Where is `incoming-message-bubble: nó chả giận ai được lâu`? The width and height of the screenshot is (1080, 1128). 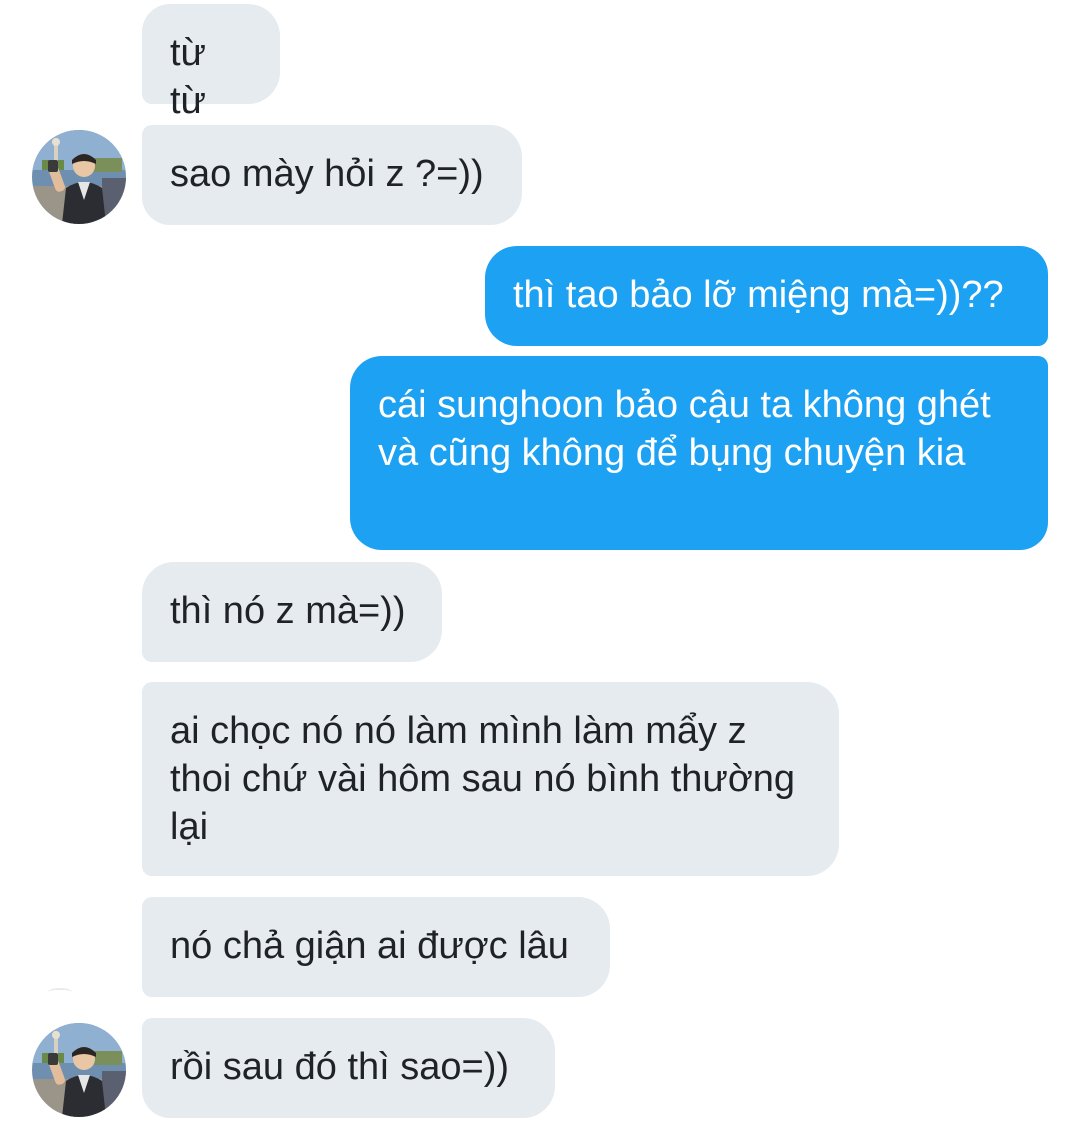
incoming-message-bubble: nó chả giận ai được lâu is located at coordinates (376, 947).